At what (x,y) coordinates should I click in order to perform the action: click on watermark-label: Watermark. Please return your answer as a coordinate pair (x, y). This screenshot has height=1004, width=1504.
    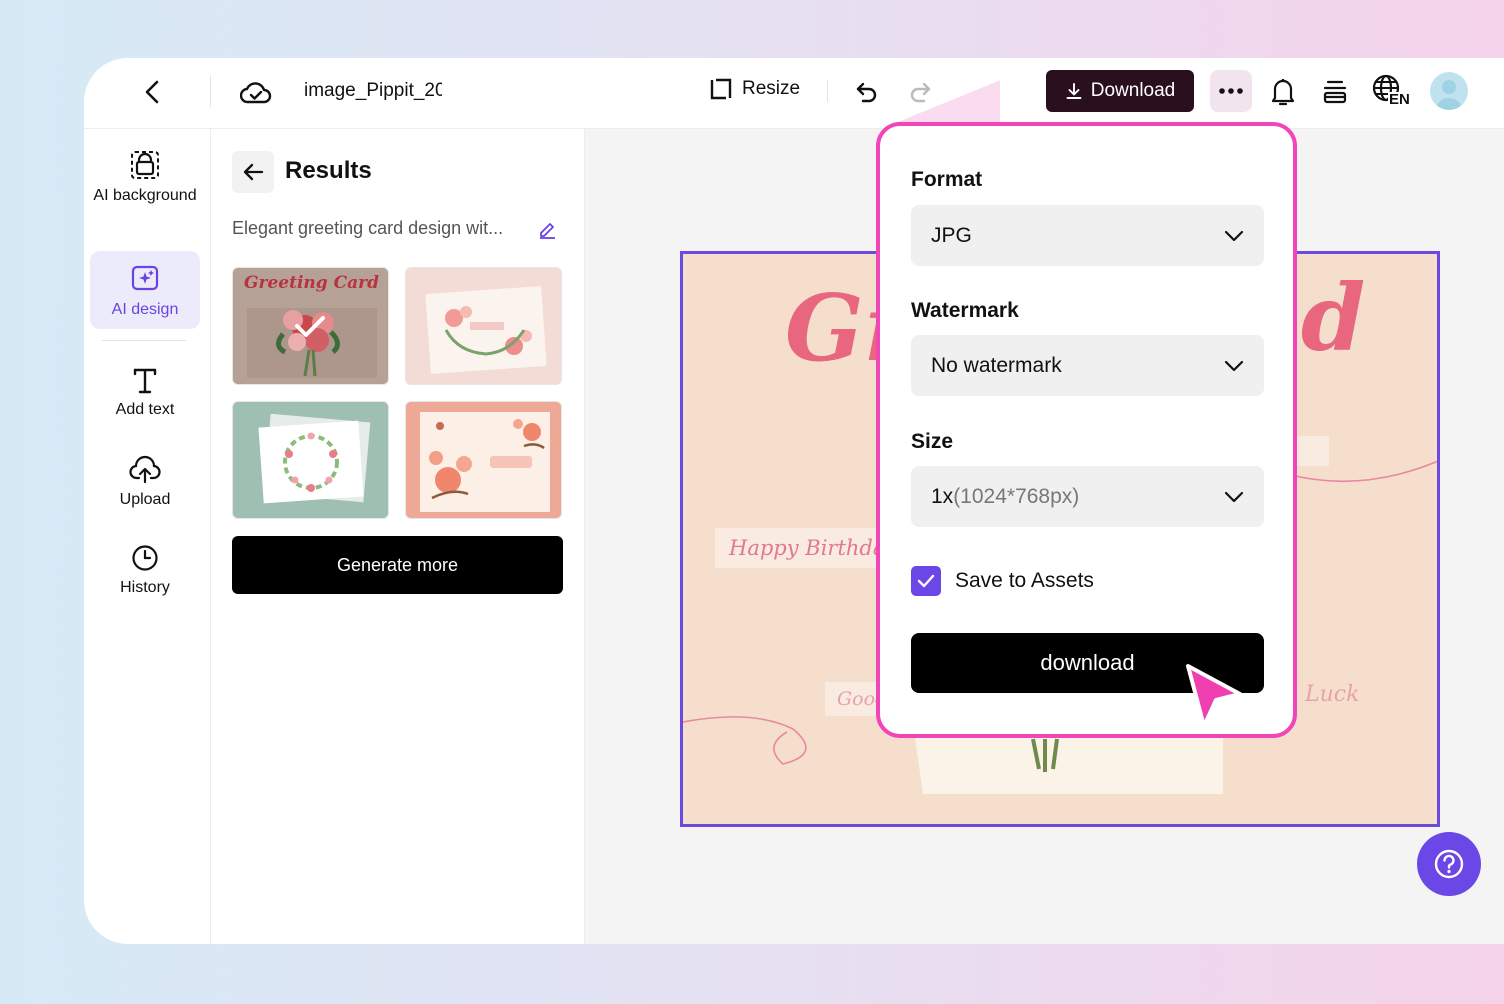
    Looking at the image, I should click on (965, 310).